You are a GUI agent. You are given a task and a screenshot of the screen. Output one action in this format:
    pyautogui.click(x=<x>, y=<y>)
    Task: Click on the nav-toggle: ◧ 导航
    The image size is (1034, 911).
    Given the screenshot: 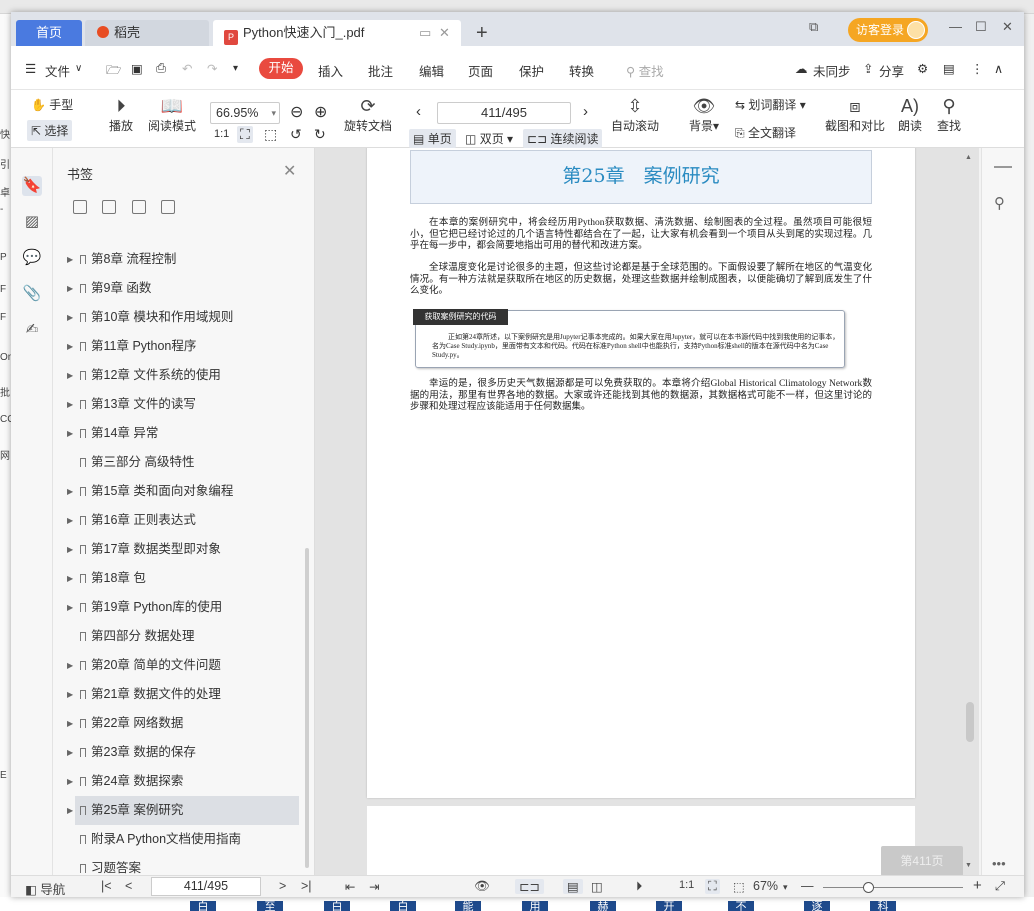 What is the action you would take?
    pyautogui.click(x=45, y=888)
    